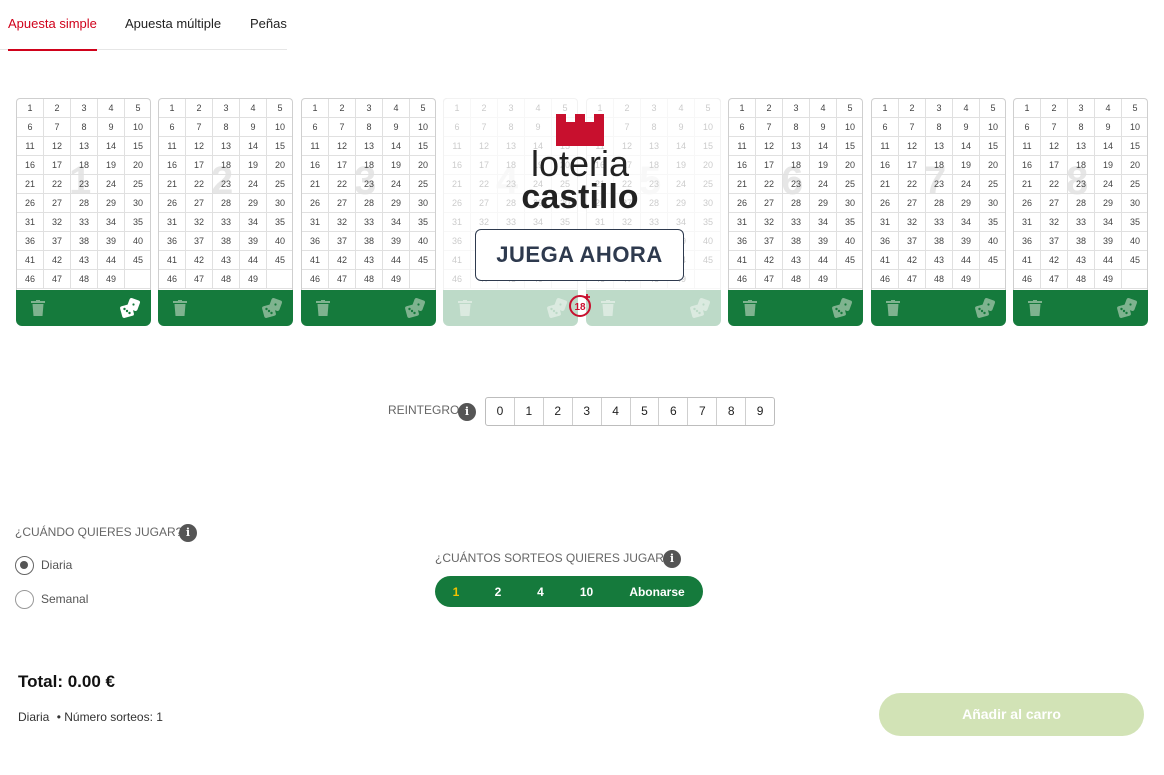 Image resolution: width=1164 pixels, height=775 pixels. I want to click on ticket-number-cell: 32, so click(57, 222).